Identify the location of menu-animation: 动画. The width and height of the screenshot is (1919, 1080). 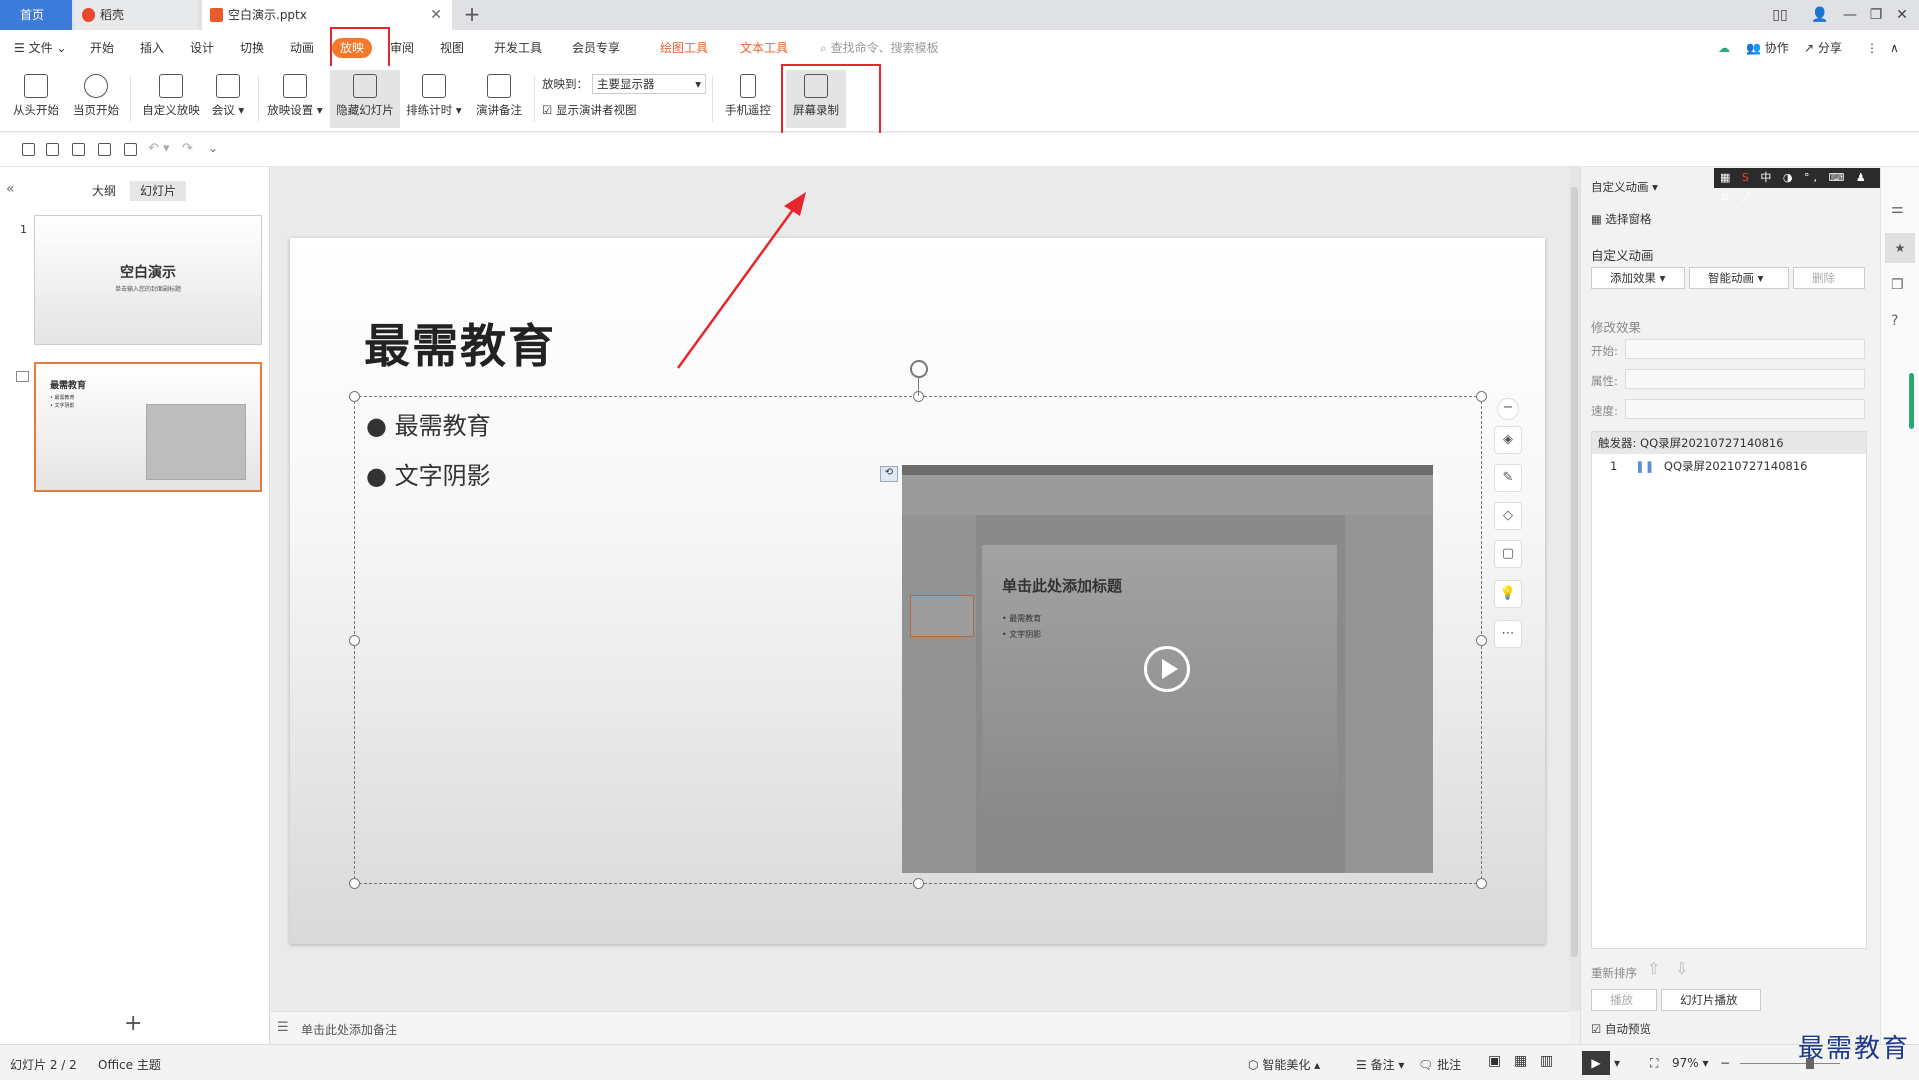
(302, 48).